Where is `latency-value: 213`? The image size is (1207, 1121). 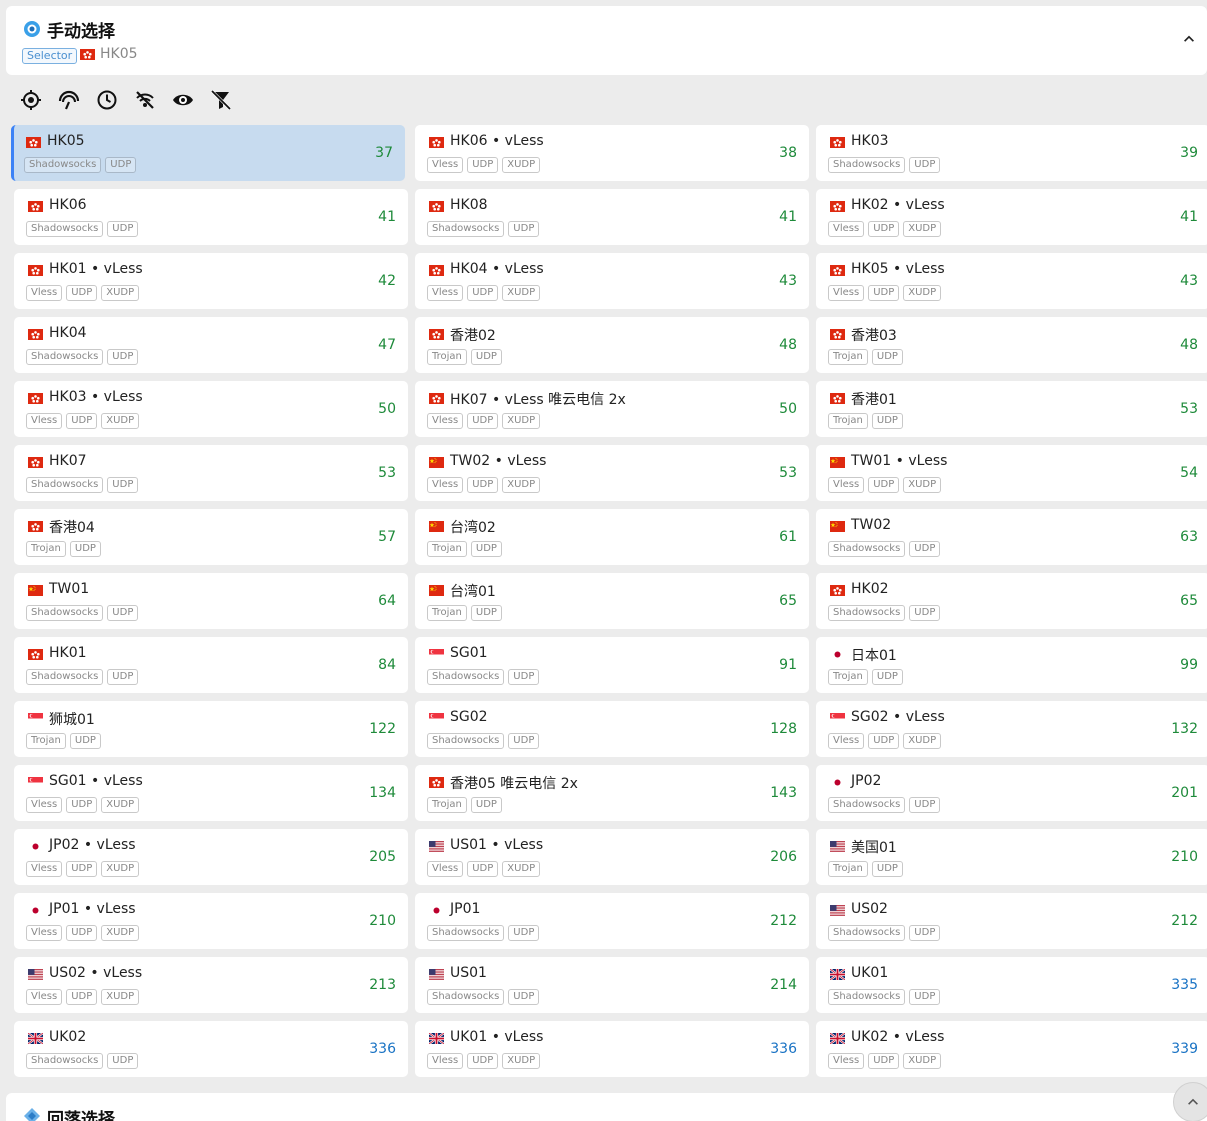
latency-value: 213 is located at coordinates (382, 985).